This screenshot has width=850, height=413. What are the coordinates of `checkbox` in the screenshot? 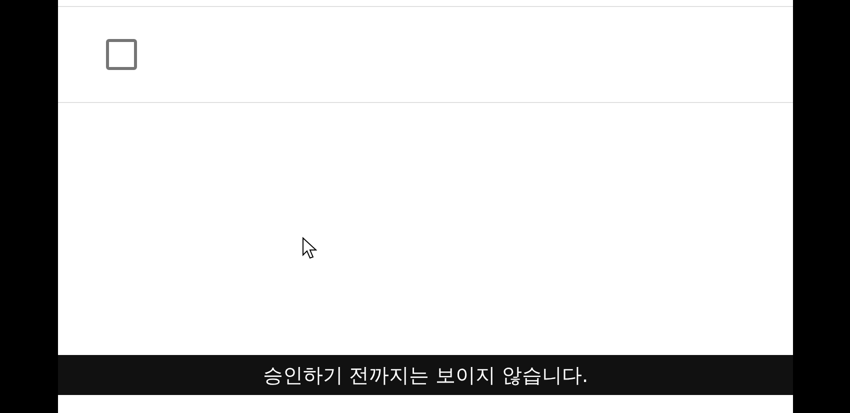 It's located at (121, 54).